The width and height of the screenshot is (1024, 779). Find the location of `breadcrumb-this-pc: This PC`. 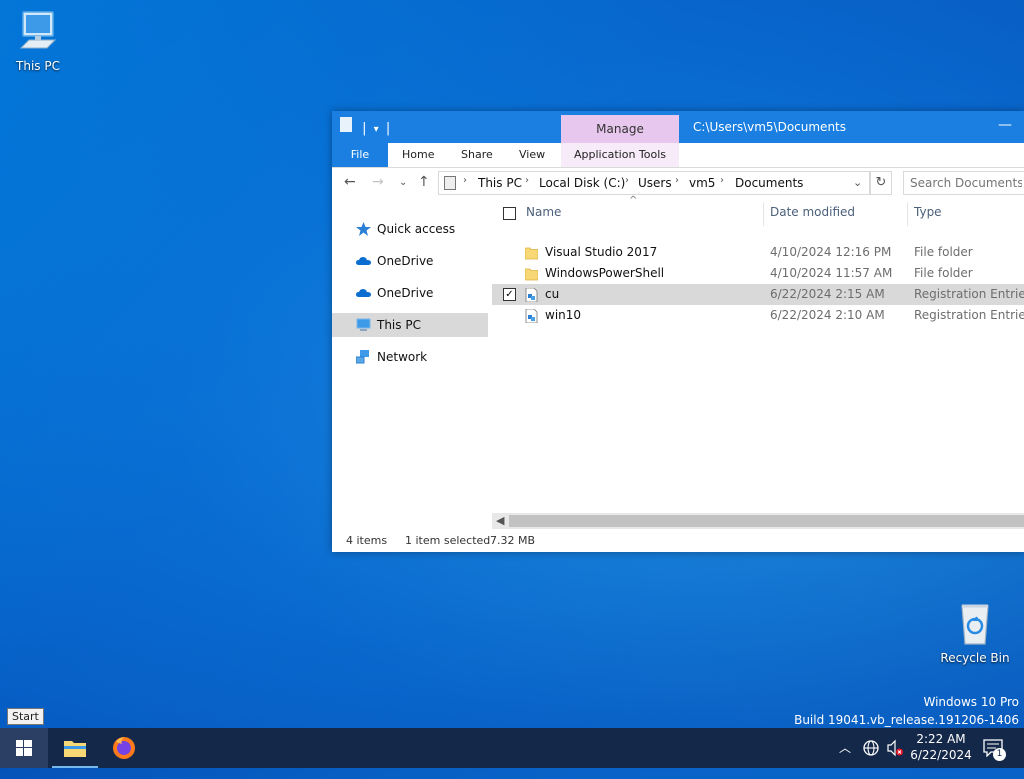

breadcrumb-this-pc: This PC is located at coordinates (500, 183).